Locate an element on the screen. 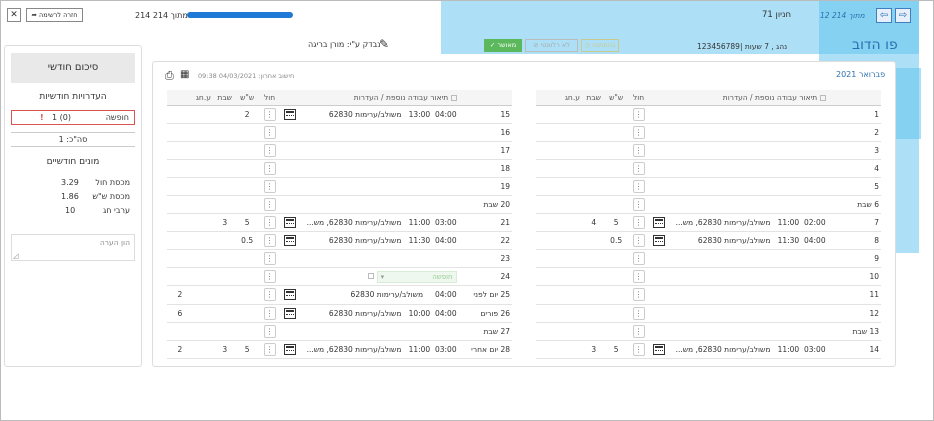  table-row: 17 ⋮ is located at coordinates (339, 150).